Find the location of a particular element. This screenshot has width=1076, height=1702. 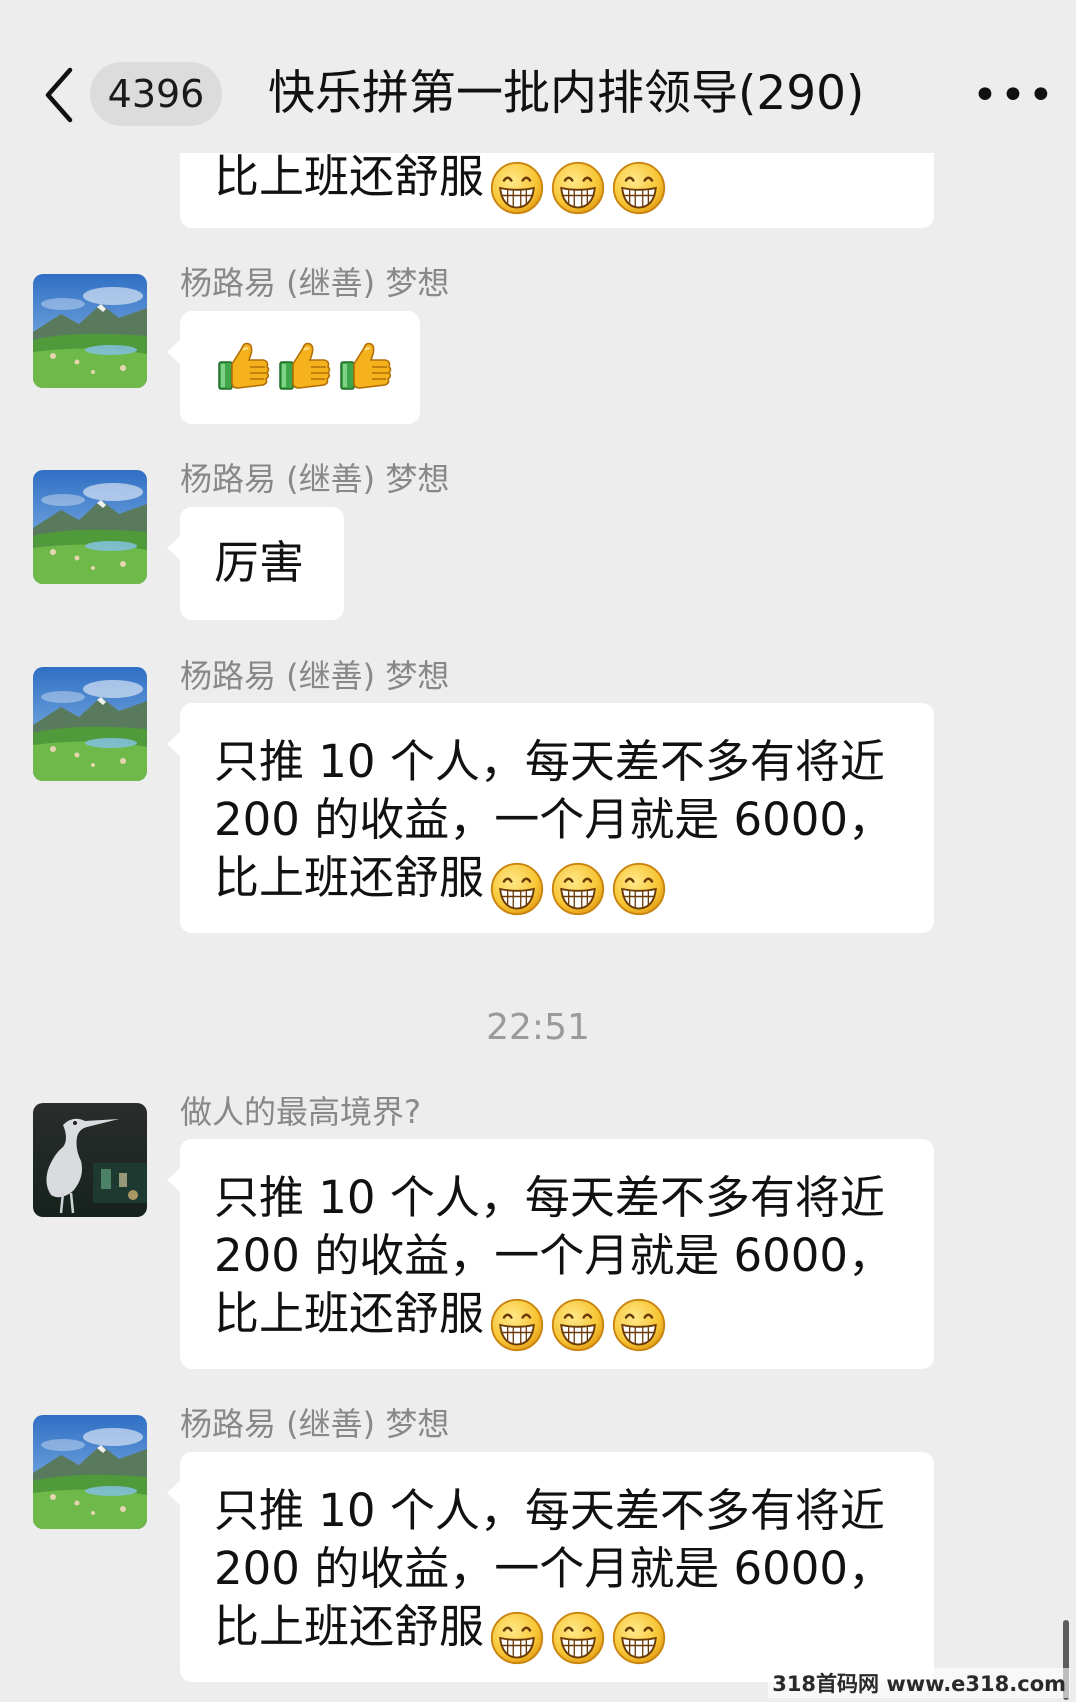

chat-title: 快乐拼第一批内排领导(290) is located at coordinates (566, 93).